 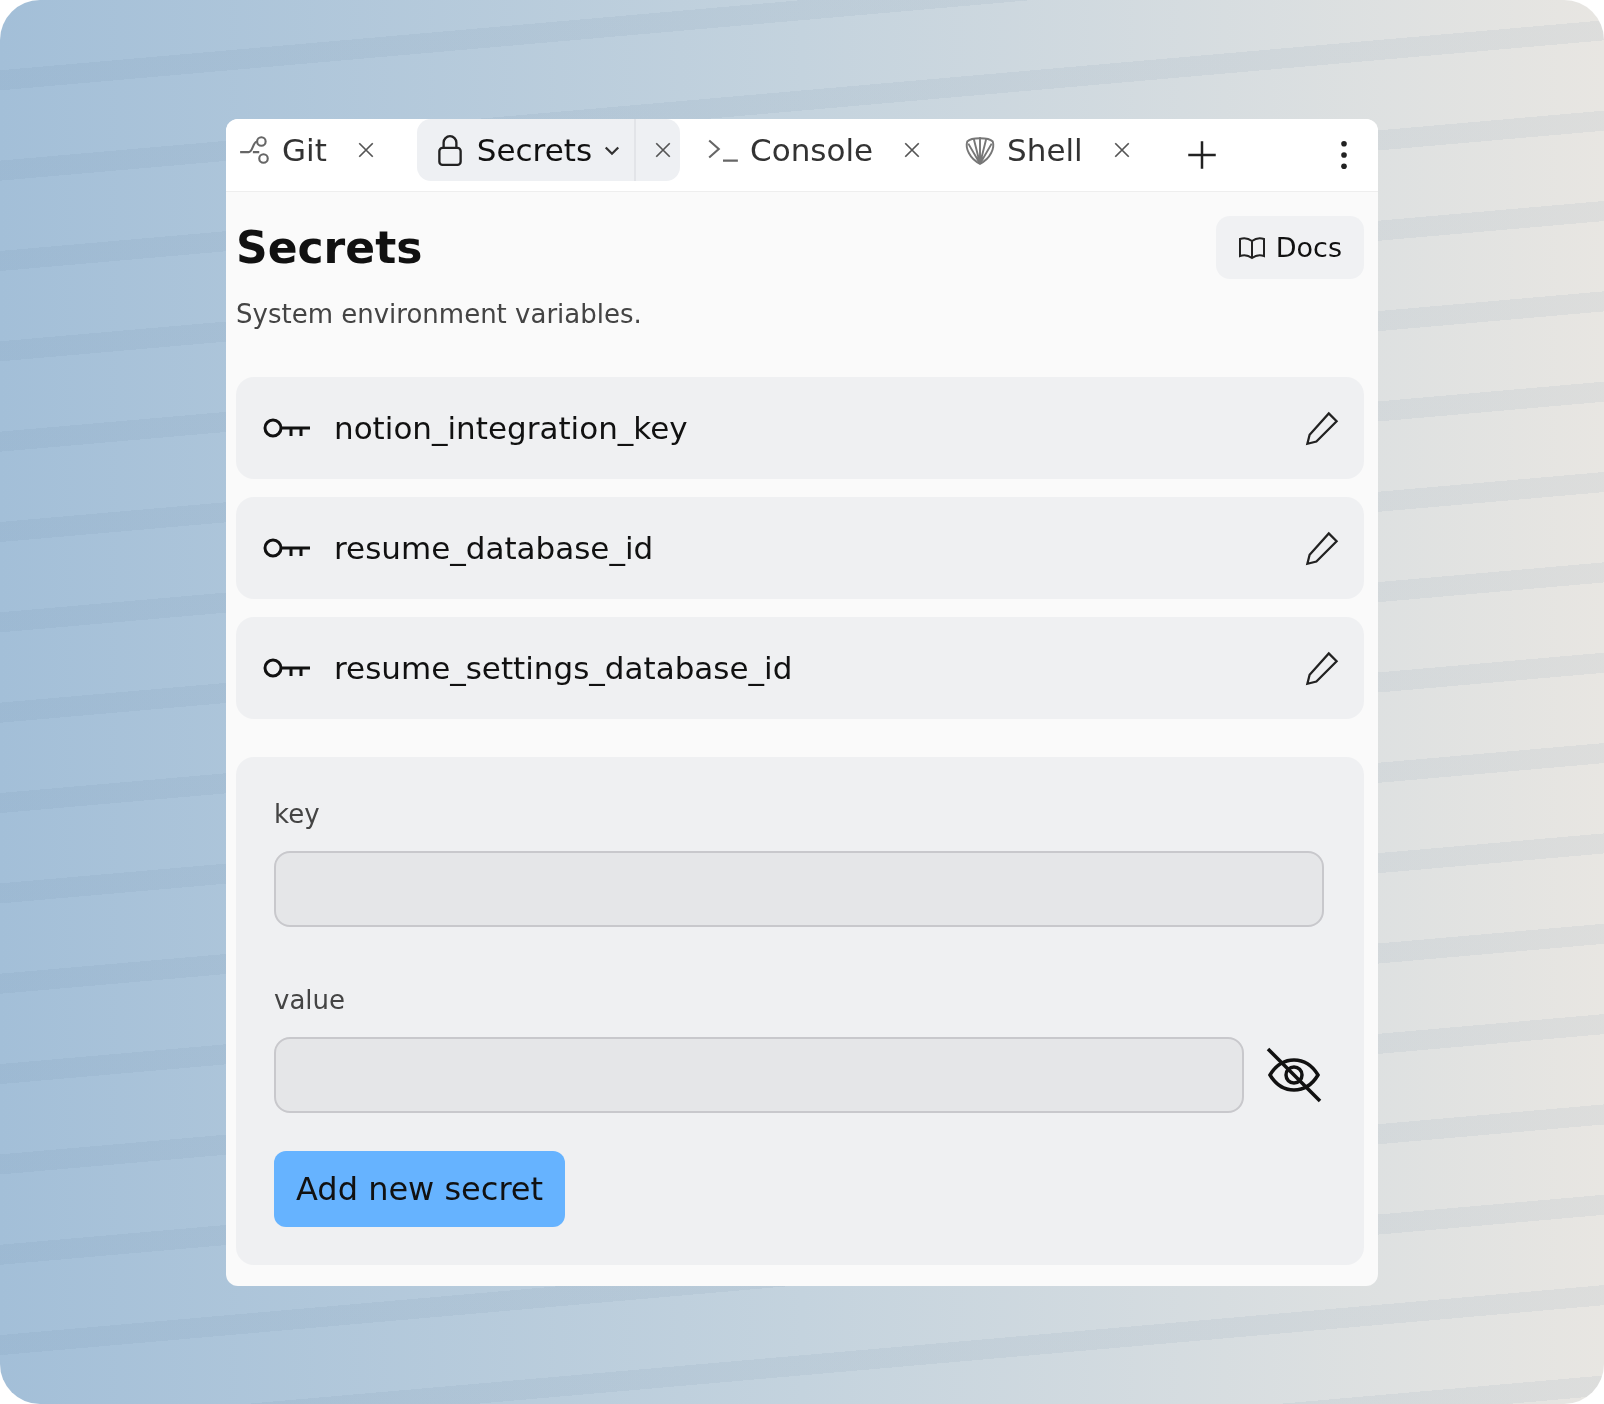 I want to click on hide-icon, so click(x=1294, y=1075).